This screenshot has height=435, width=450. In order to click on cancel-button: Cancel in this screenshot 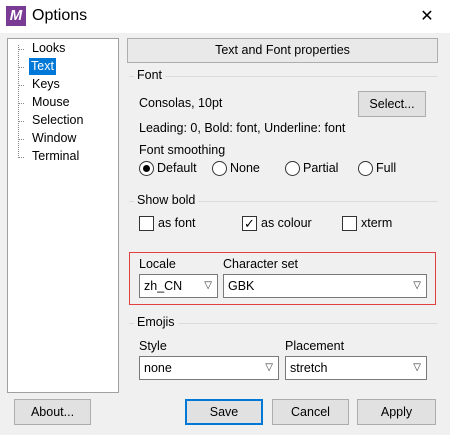, I will do `click(310, 412)`.